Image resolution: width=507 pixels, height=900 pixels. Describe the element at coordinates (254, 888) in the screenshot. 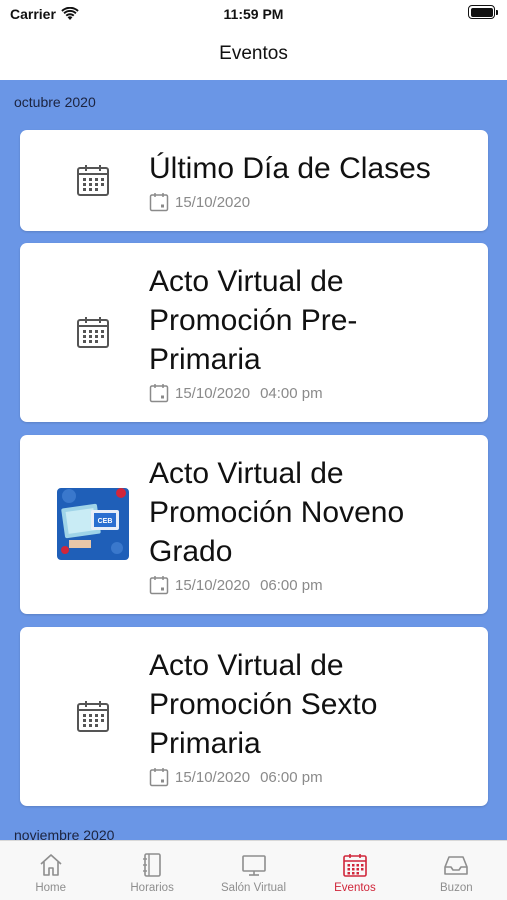

I see `tab-label: Salón Virtual` at that location.